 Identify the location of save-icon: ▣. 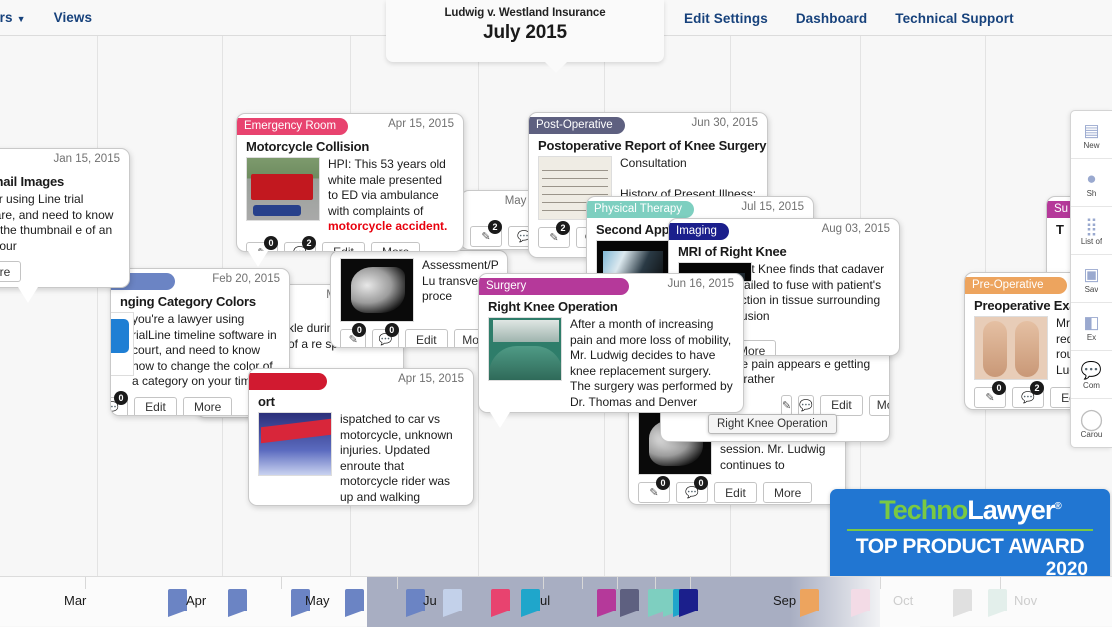
(1091, 274).